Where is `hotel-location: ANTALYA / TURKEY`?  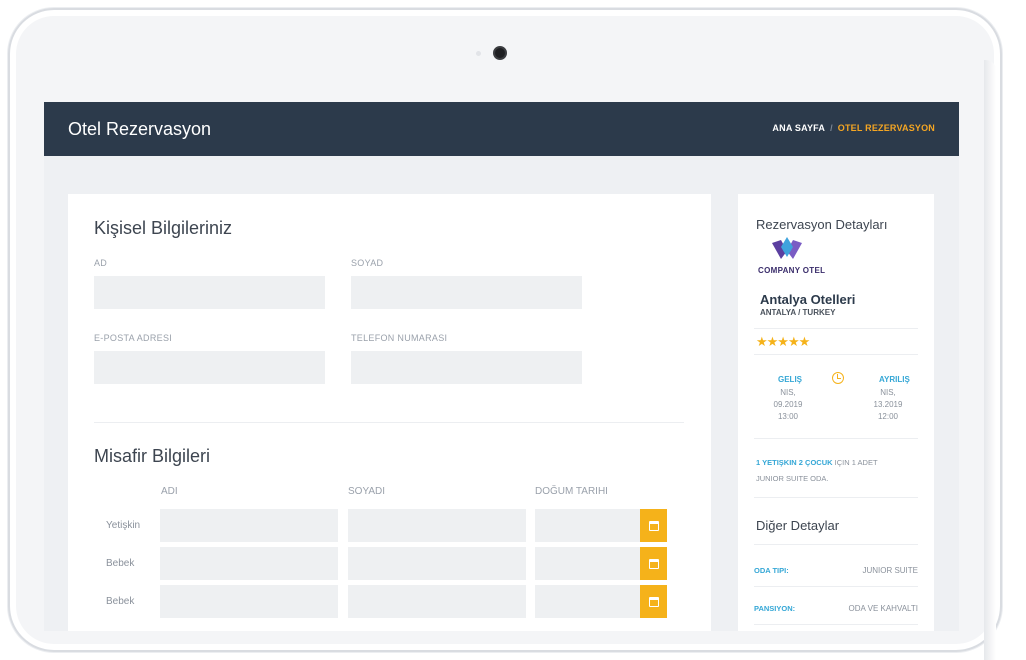
hotel-location: ANTALYA / TURKEY is located at coordinates (798, 312).